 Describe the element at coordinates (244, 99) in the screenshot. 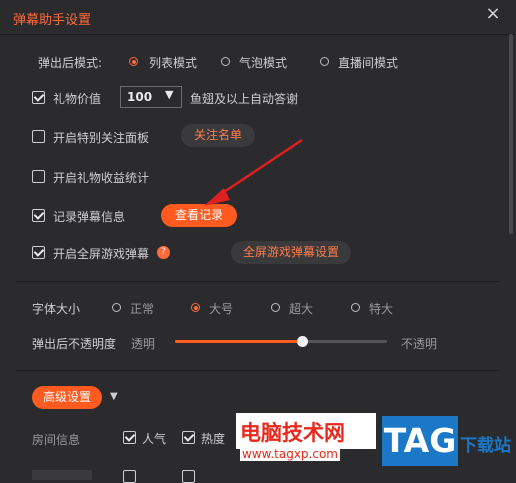

I see `gift-value-suffix: 鱼翅及以上自动答谢` at that location.